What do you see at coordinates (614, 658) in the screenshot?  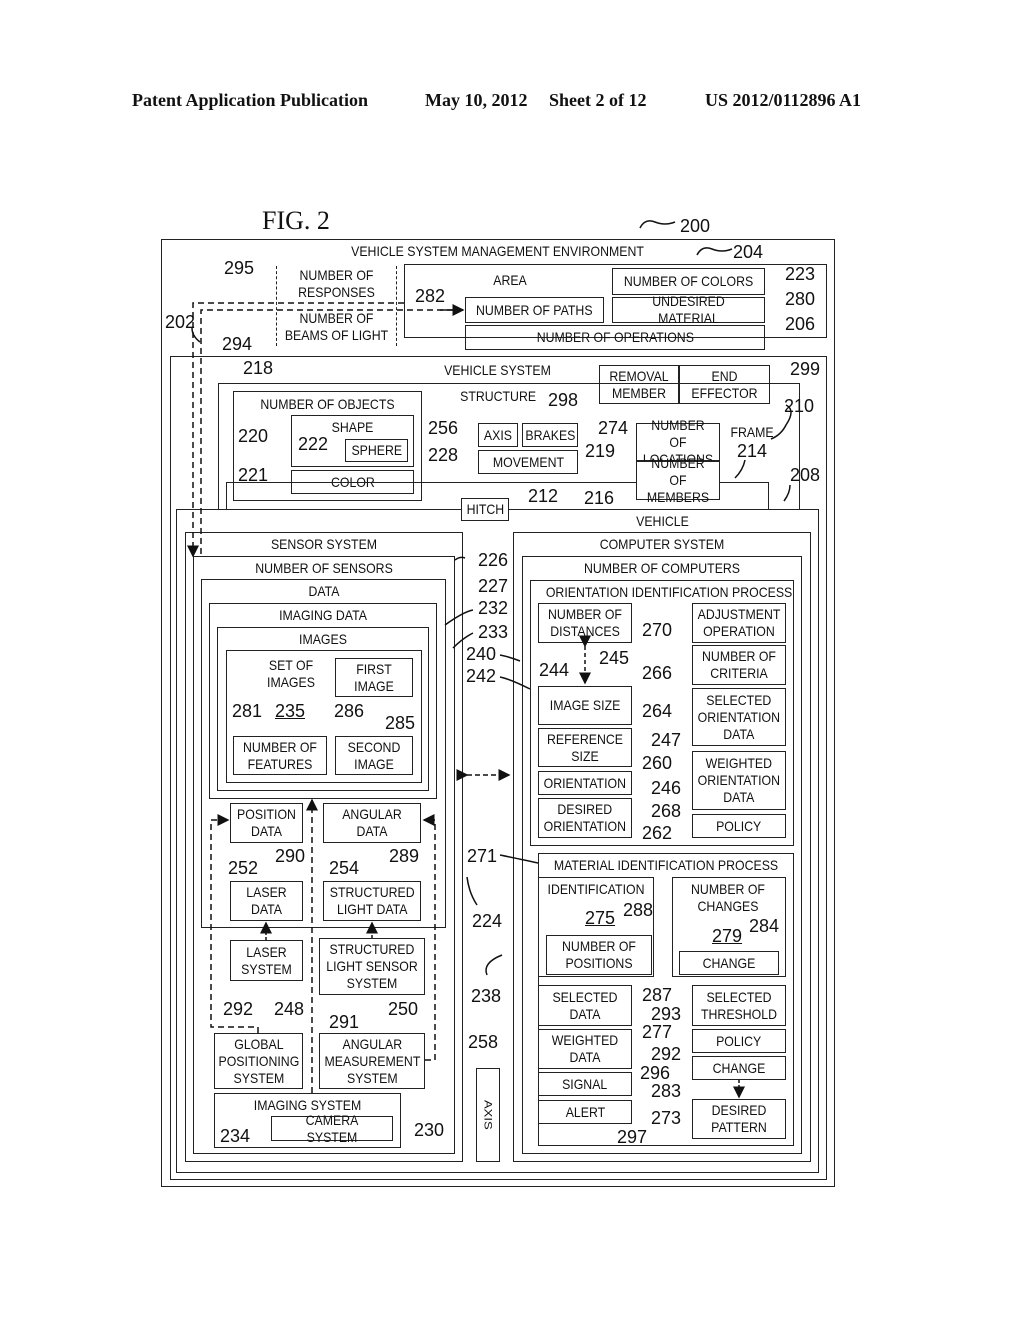 I see `ref-245: 245` at bounding box center [614, 658].